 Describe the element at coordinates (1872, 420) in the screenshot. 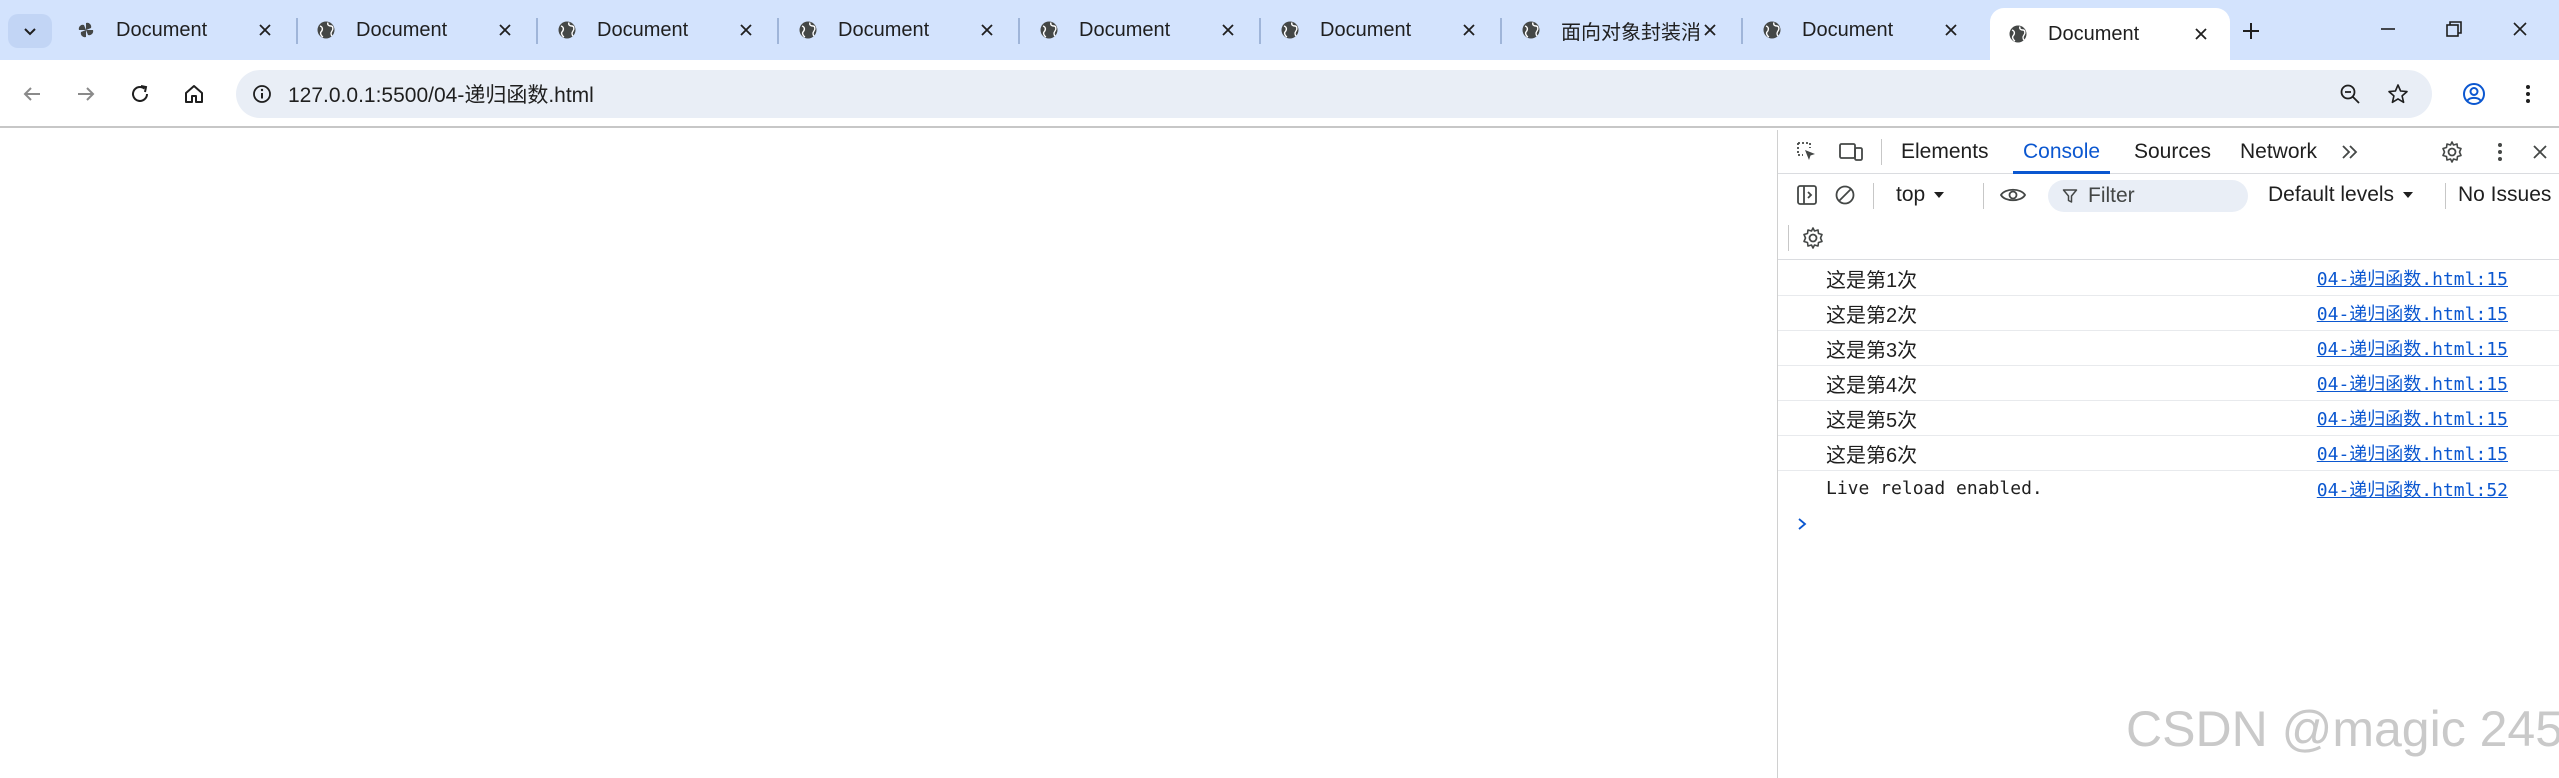

I see `console-message-text: 这是第5次` at that location.